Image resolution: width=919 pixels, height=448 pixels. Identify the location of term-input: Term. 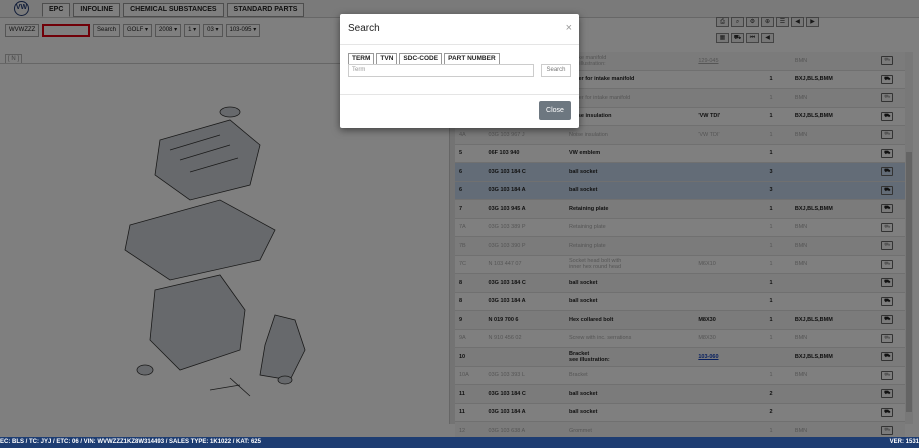
(441, 70).